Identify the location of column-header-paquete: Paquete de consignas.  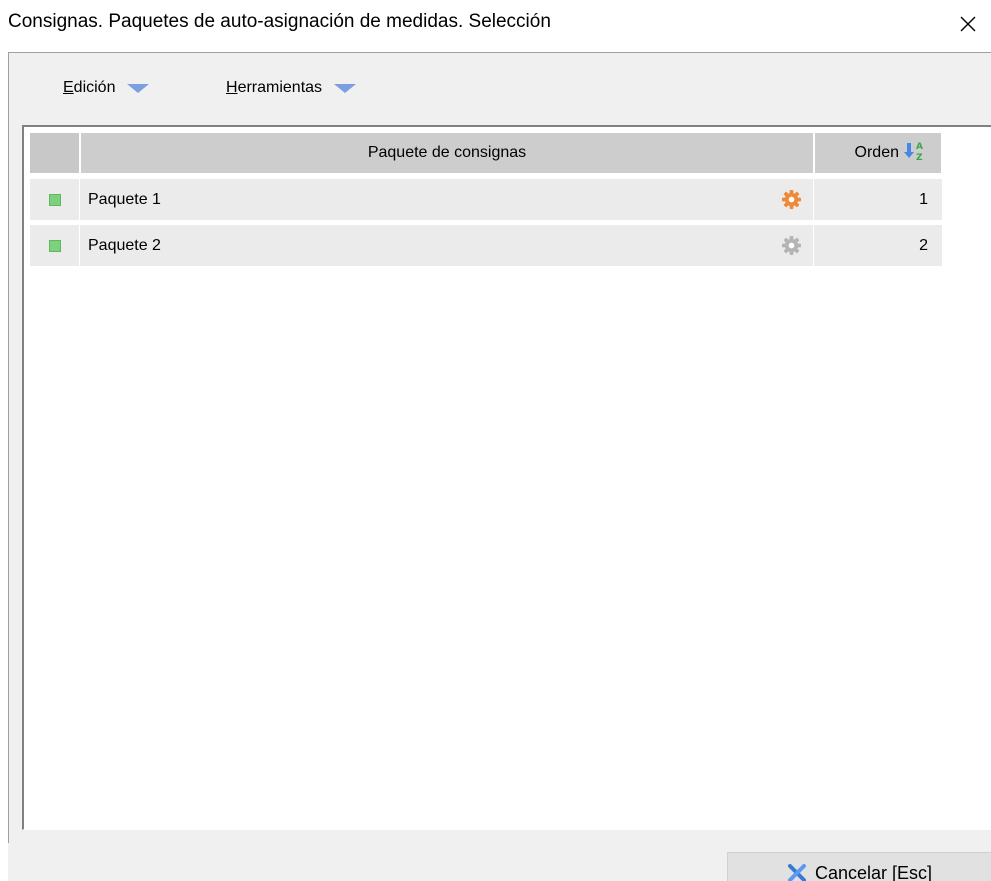
(447, 153).